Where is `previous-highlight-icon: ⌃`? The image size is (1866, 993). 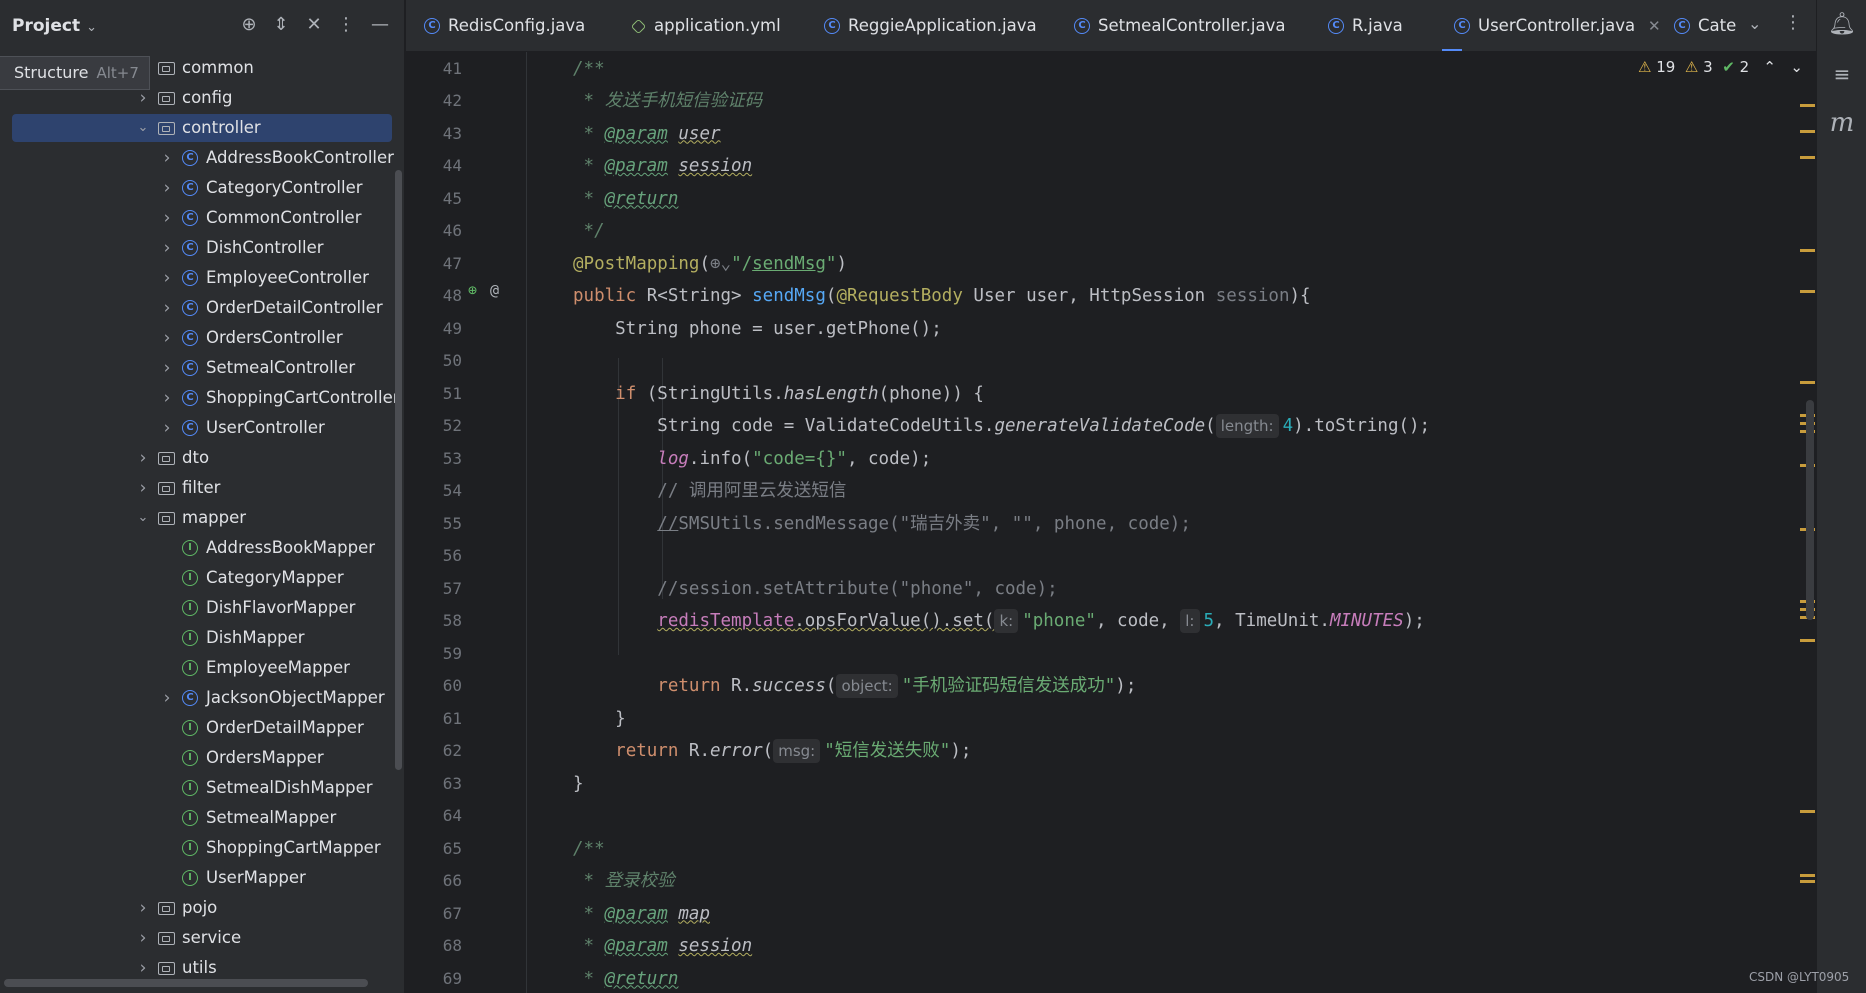
previous-highlight-icon: ⌃ is located at coordinates (1769, 67).